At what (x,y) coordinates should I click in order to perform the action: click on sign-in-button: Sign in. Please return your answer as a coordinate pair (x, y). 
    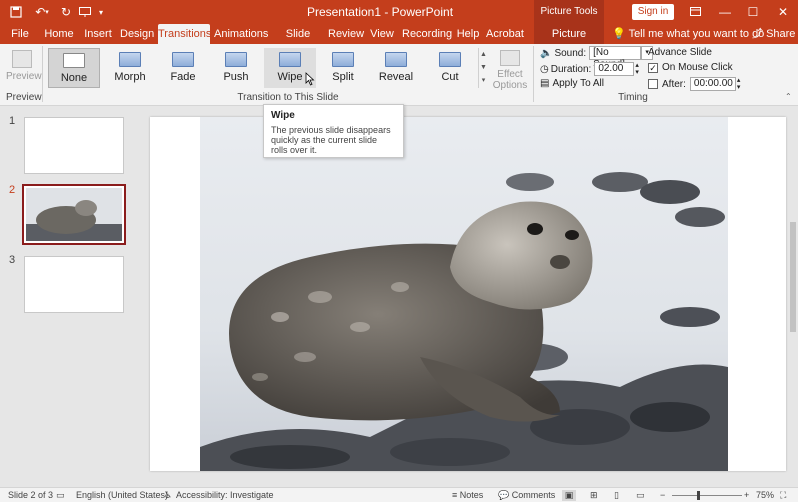
    Looking at the image, I should click on (653, 12).